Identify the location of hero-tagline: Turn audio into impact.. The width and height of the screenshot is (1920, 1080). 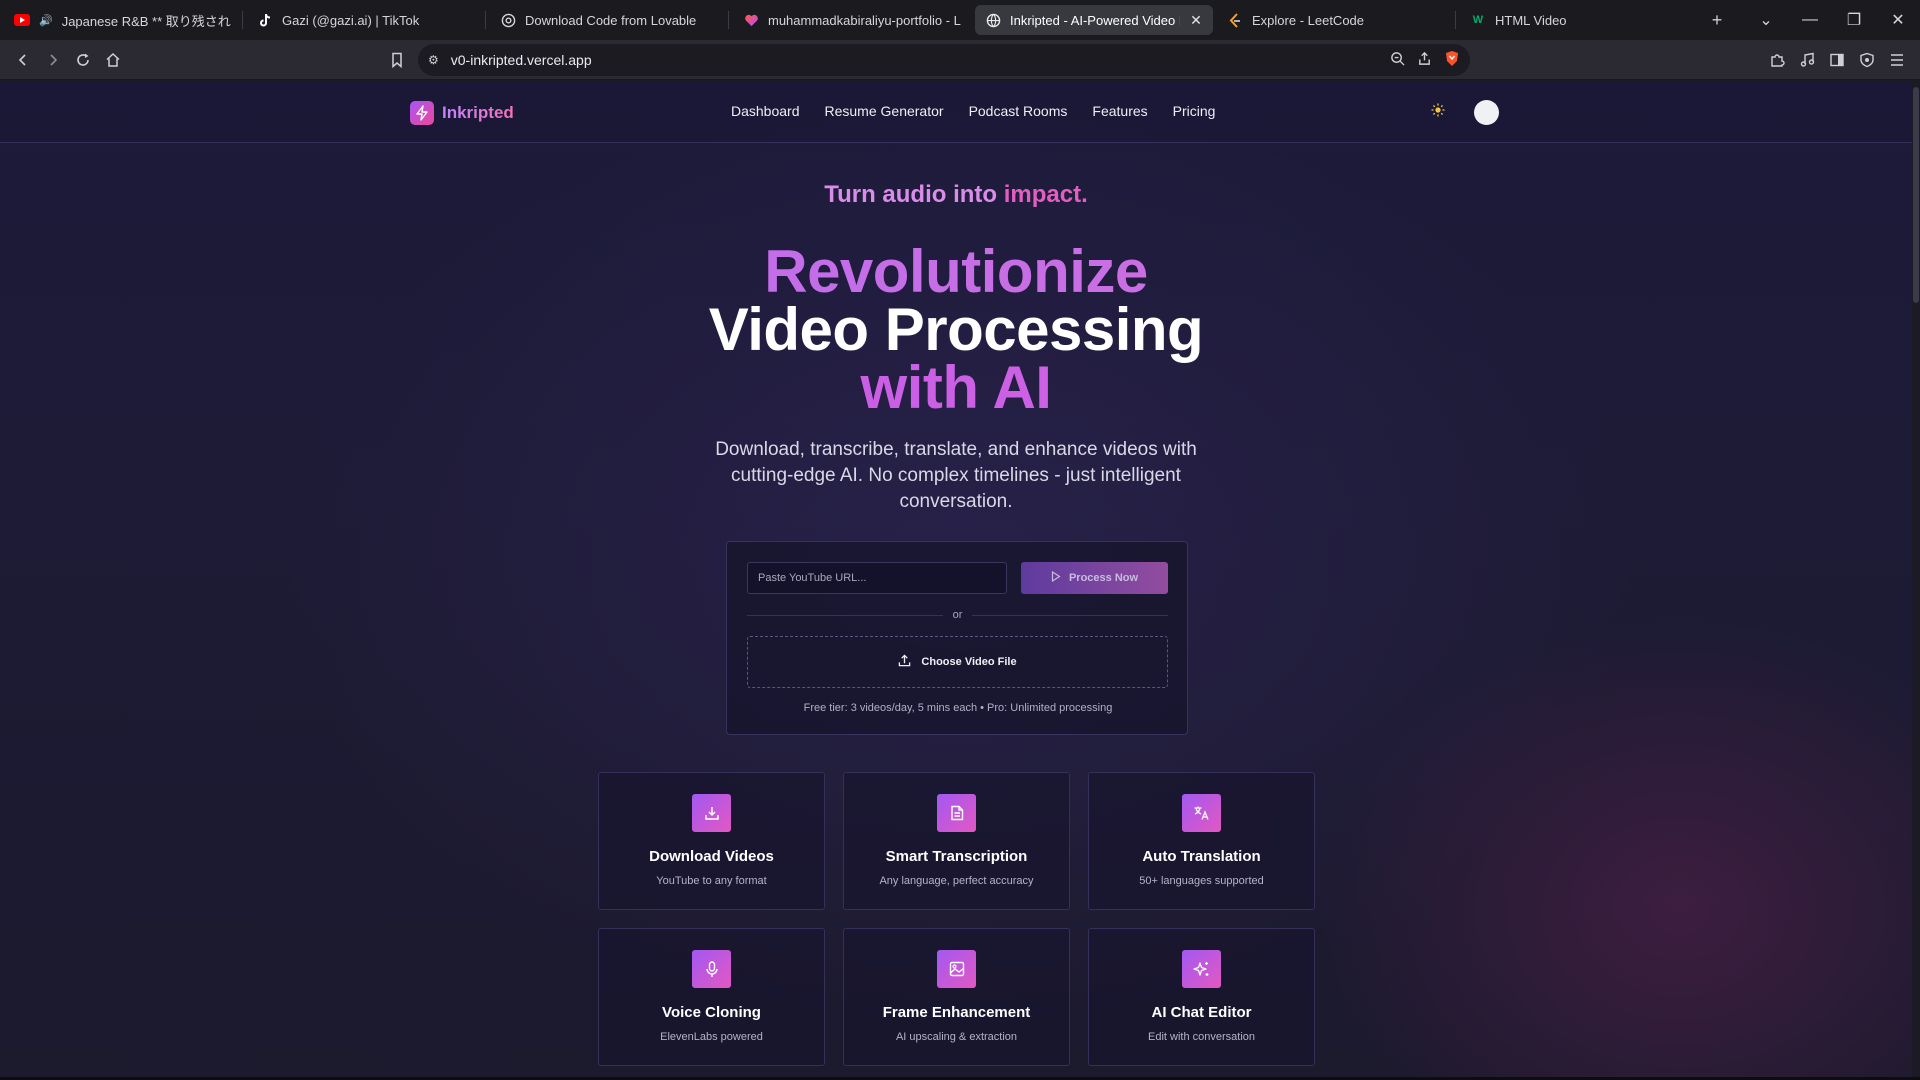
(956, 195).